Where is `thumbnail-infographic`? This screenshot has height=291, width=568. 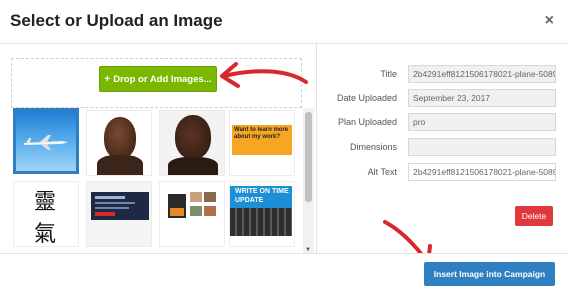 thumbnail-infographic is located at coordinates (119, 214).